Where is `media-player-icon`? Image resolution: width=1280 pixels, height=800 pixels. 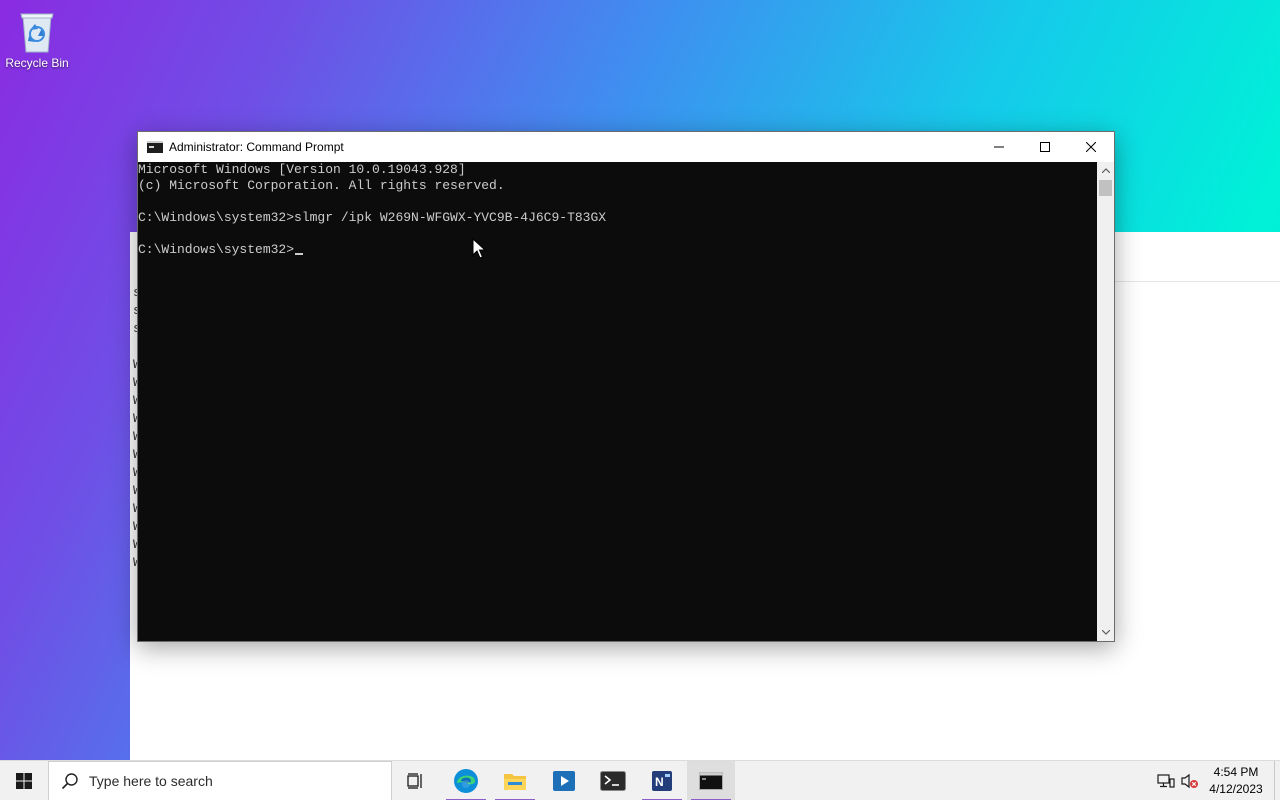
media-player-icon is located at coordinates (564, 781).